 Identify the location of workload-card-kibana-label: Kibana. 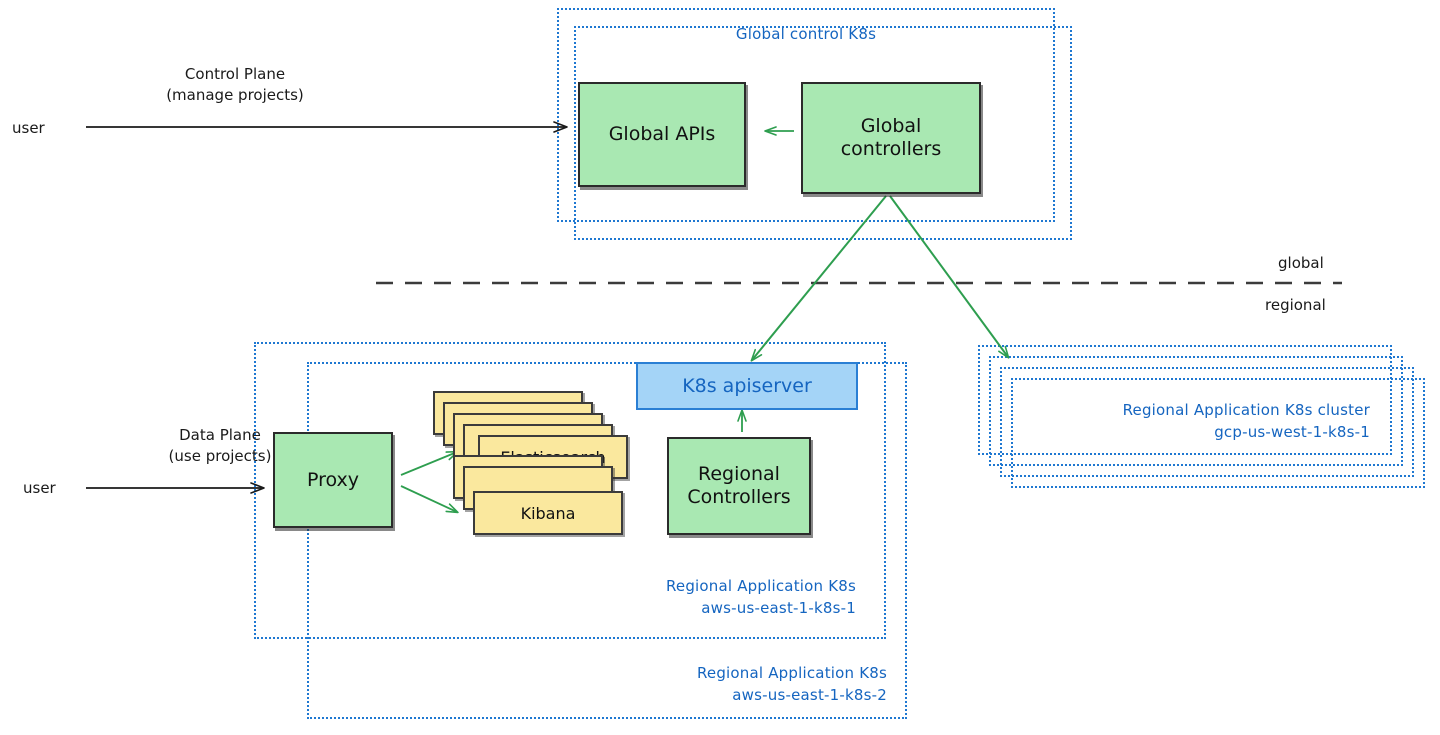
(548, 513).